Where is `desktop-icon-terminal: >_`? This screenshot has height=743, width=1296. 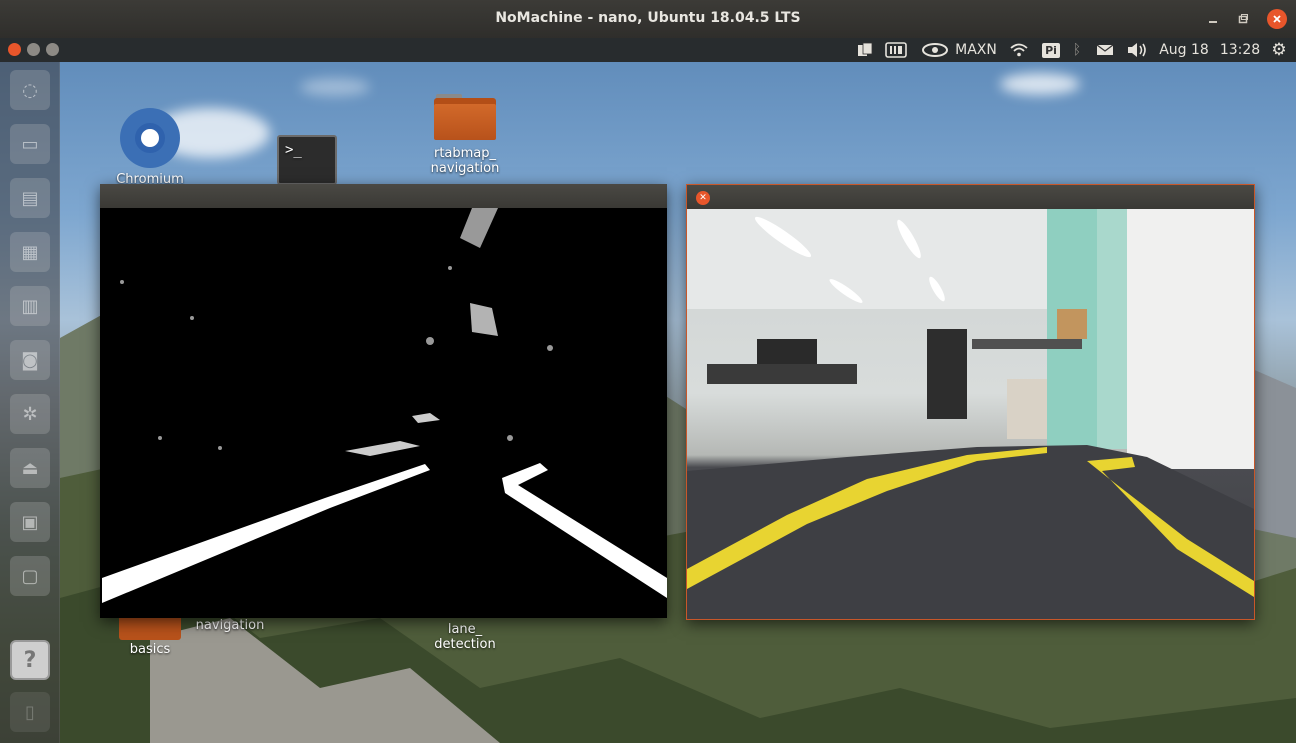
desktop-icon-terminal: >_ is located at coordinates (307, 160).